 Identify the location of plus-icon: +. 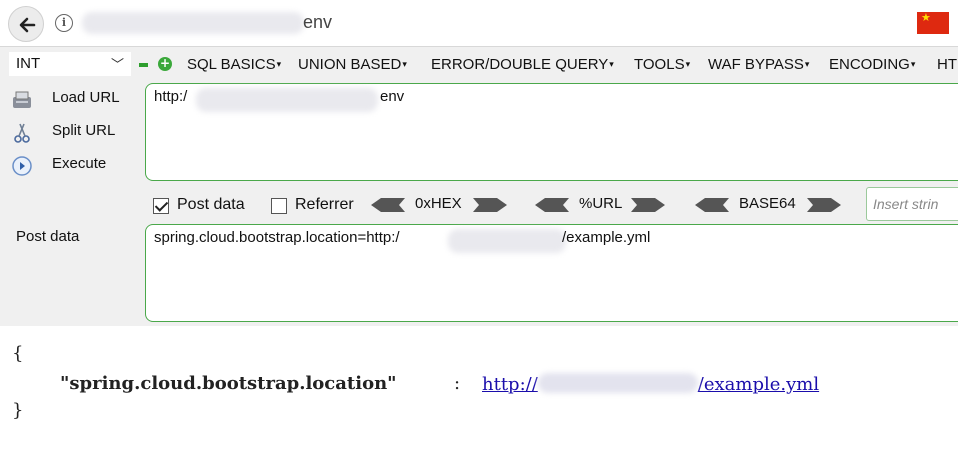
(165, 64).